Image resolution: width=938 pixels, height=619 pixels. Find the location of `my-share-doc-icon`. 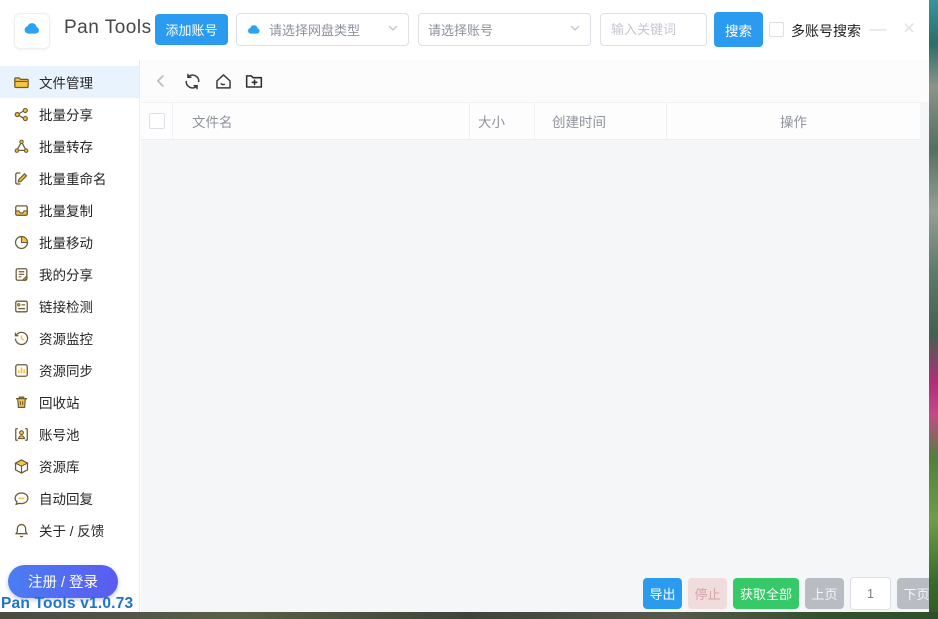

my-share-doc-icon is located at coordinates (21, 274).